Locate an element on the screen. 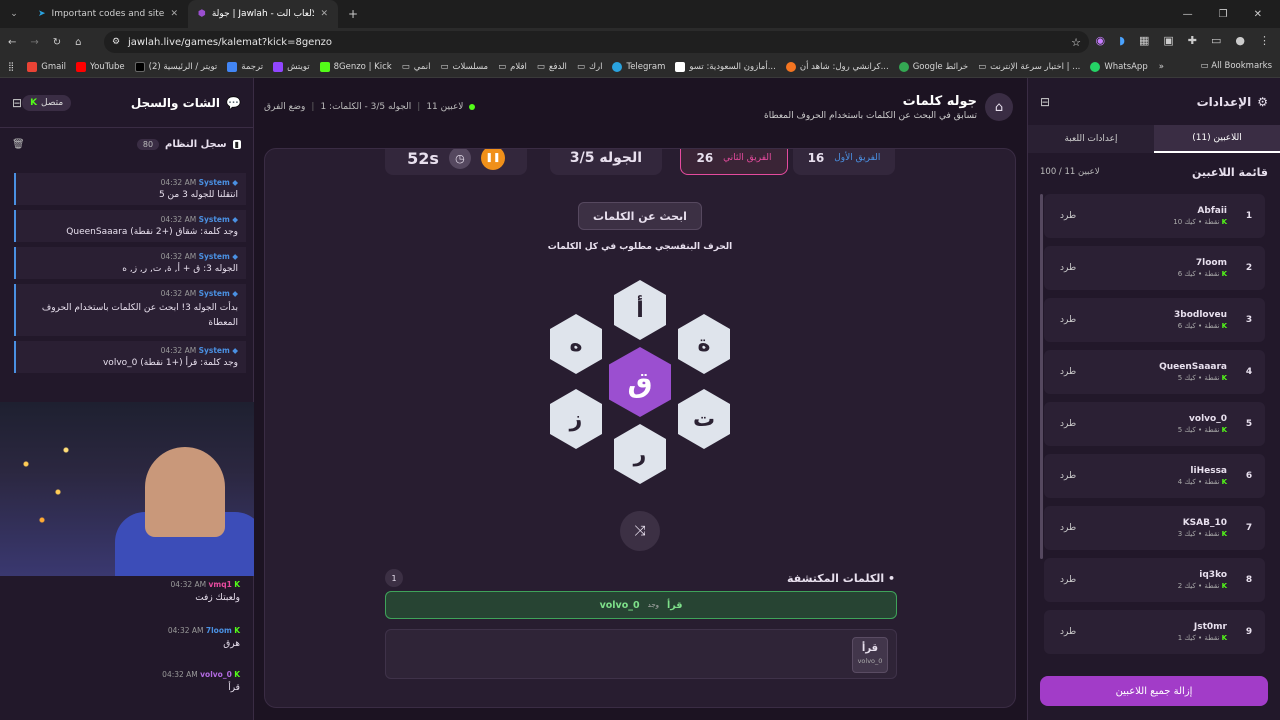 This screenshot has width=1280, height=720. player-list-scrollbar is located at coordinates (1041, 376).